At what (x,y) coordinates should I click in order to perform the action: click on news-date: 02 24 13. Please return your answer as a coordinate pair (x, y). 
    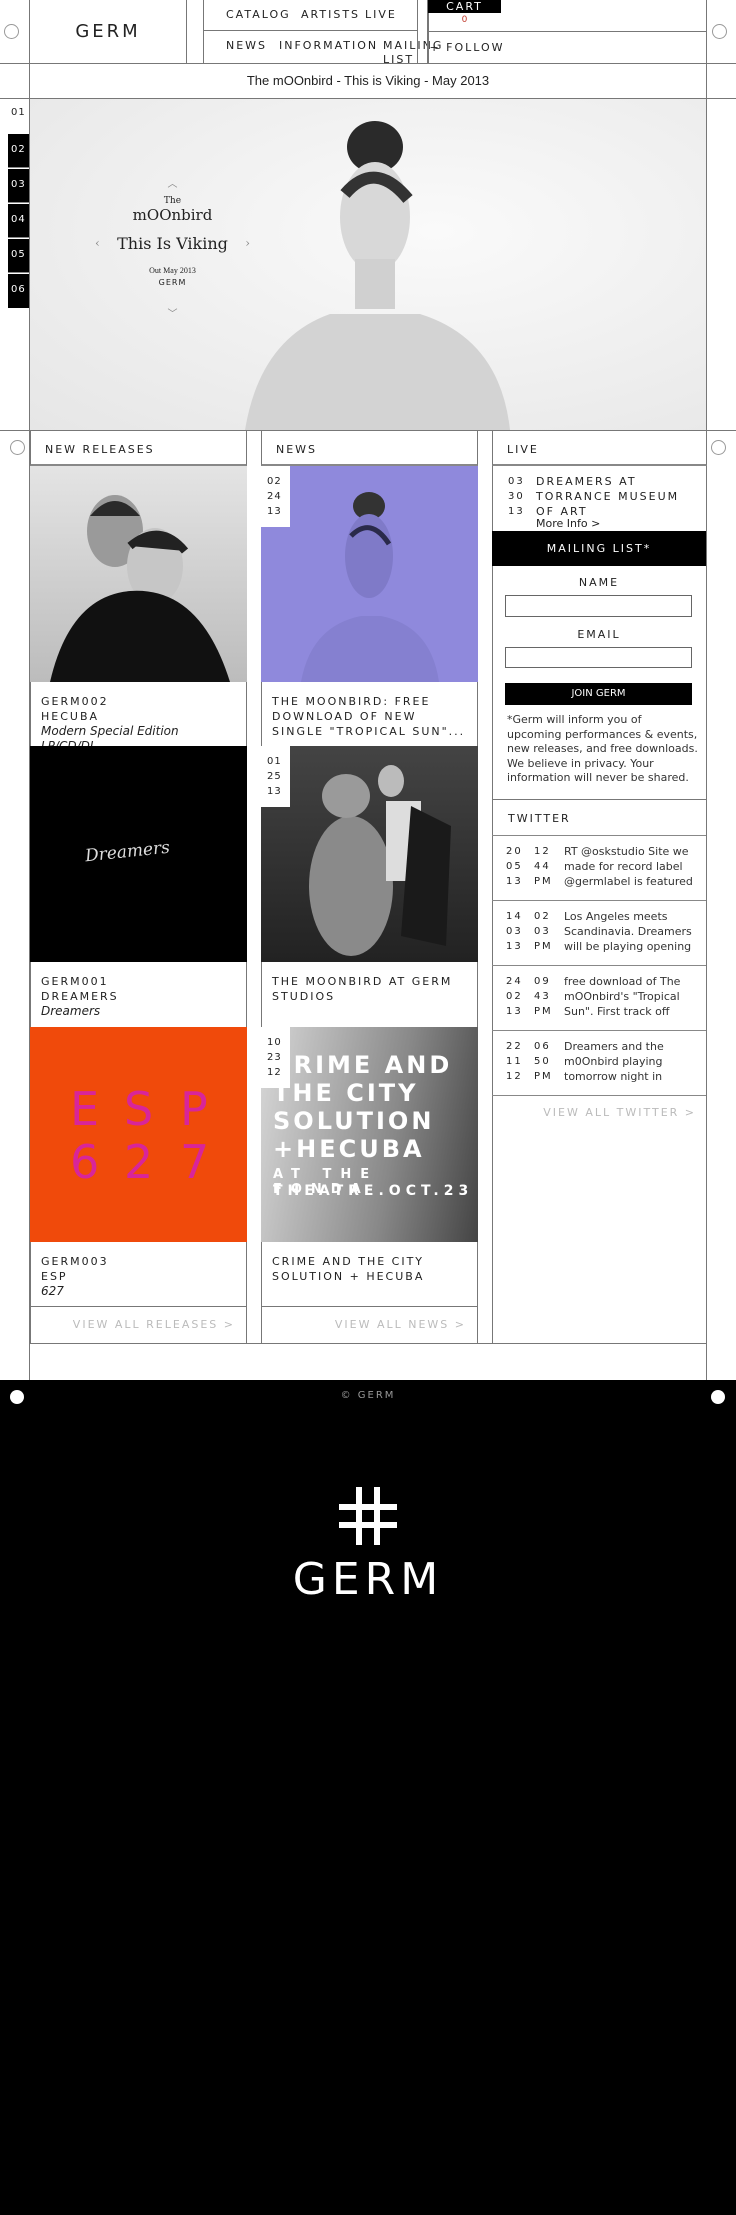
    Looking at the image, I should click on (275, 496).